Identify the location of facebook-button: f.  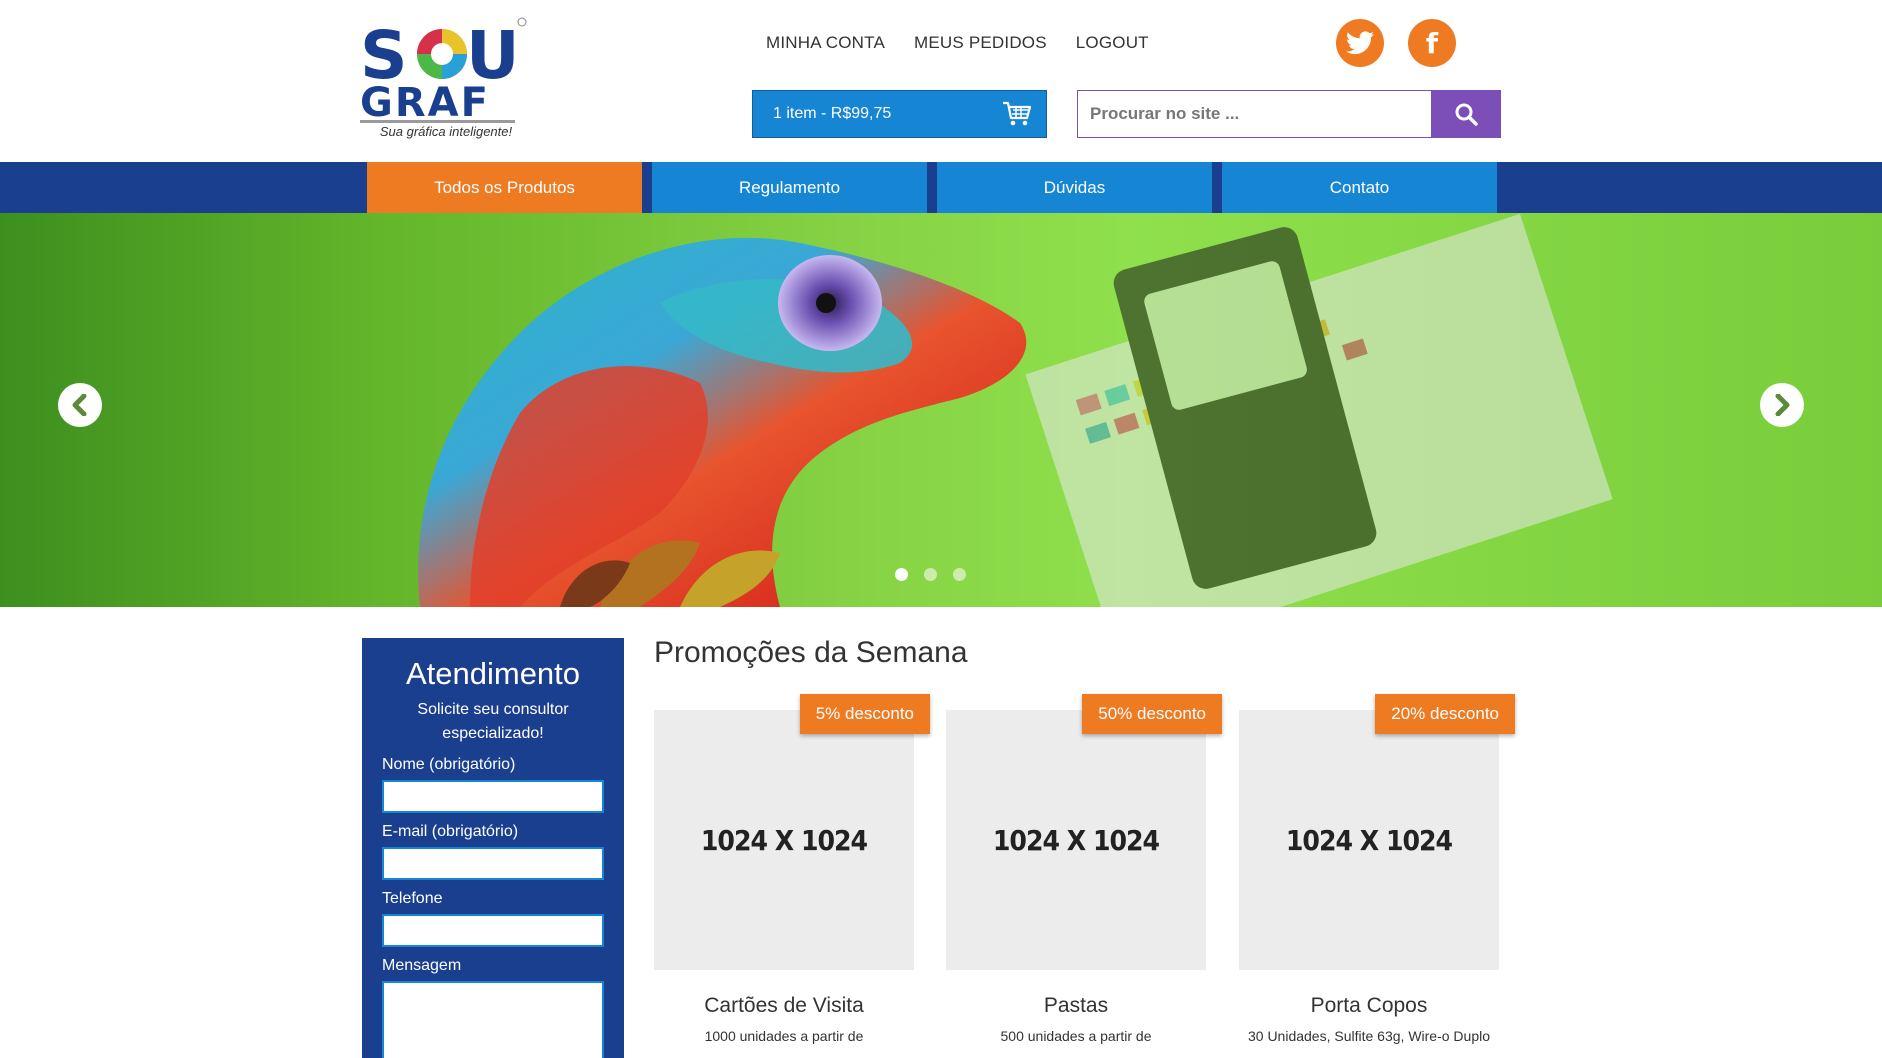
(1432, 43).